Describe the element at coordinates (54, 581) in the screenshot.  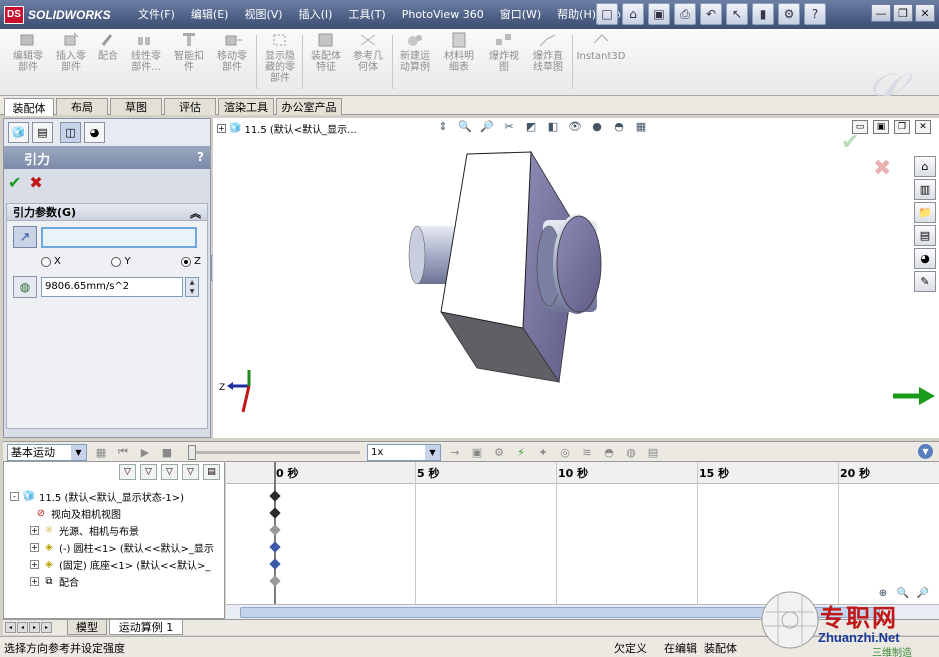
I see `tree-item-mates: + ⧉ 配合` at that location.